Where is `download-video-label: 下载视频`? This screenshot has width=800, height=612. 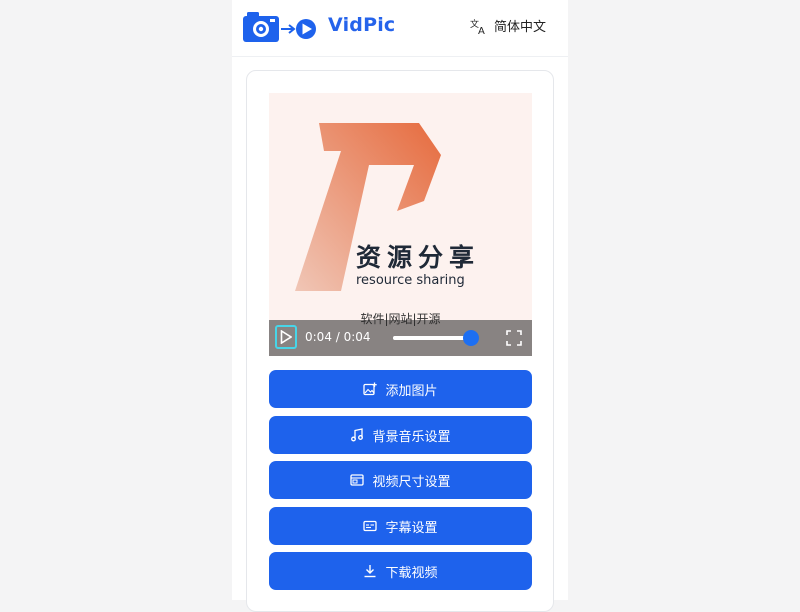
download-video-label: 下载视频 is located at coordinates (411, 573).